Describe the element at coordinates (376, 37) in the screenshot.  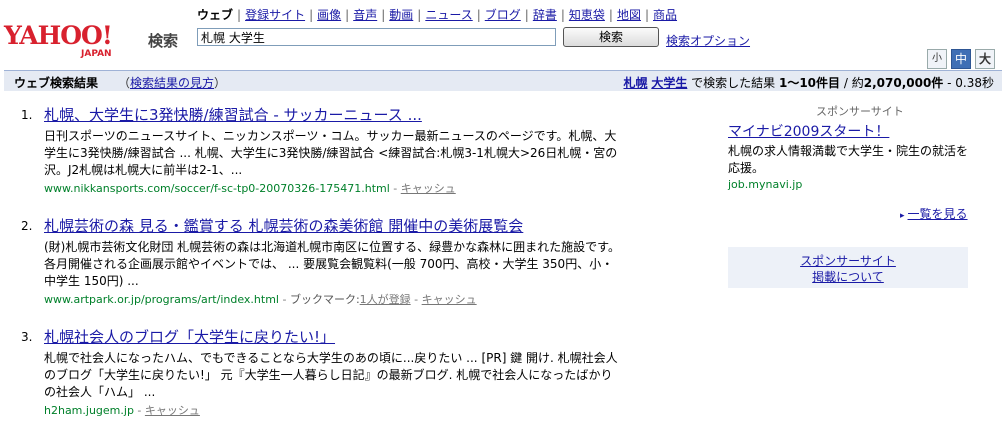
I see `search-input` at that location.